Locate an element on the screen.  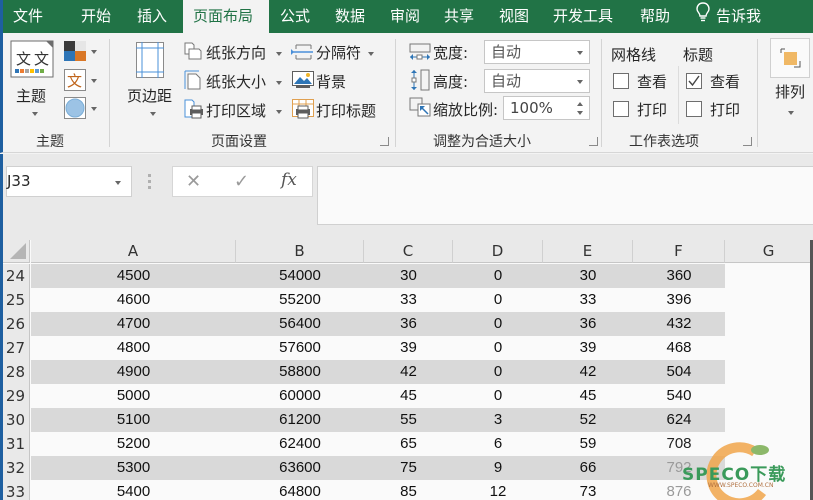
cell-b31: 62400 is located at coordinates (300, 444).